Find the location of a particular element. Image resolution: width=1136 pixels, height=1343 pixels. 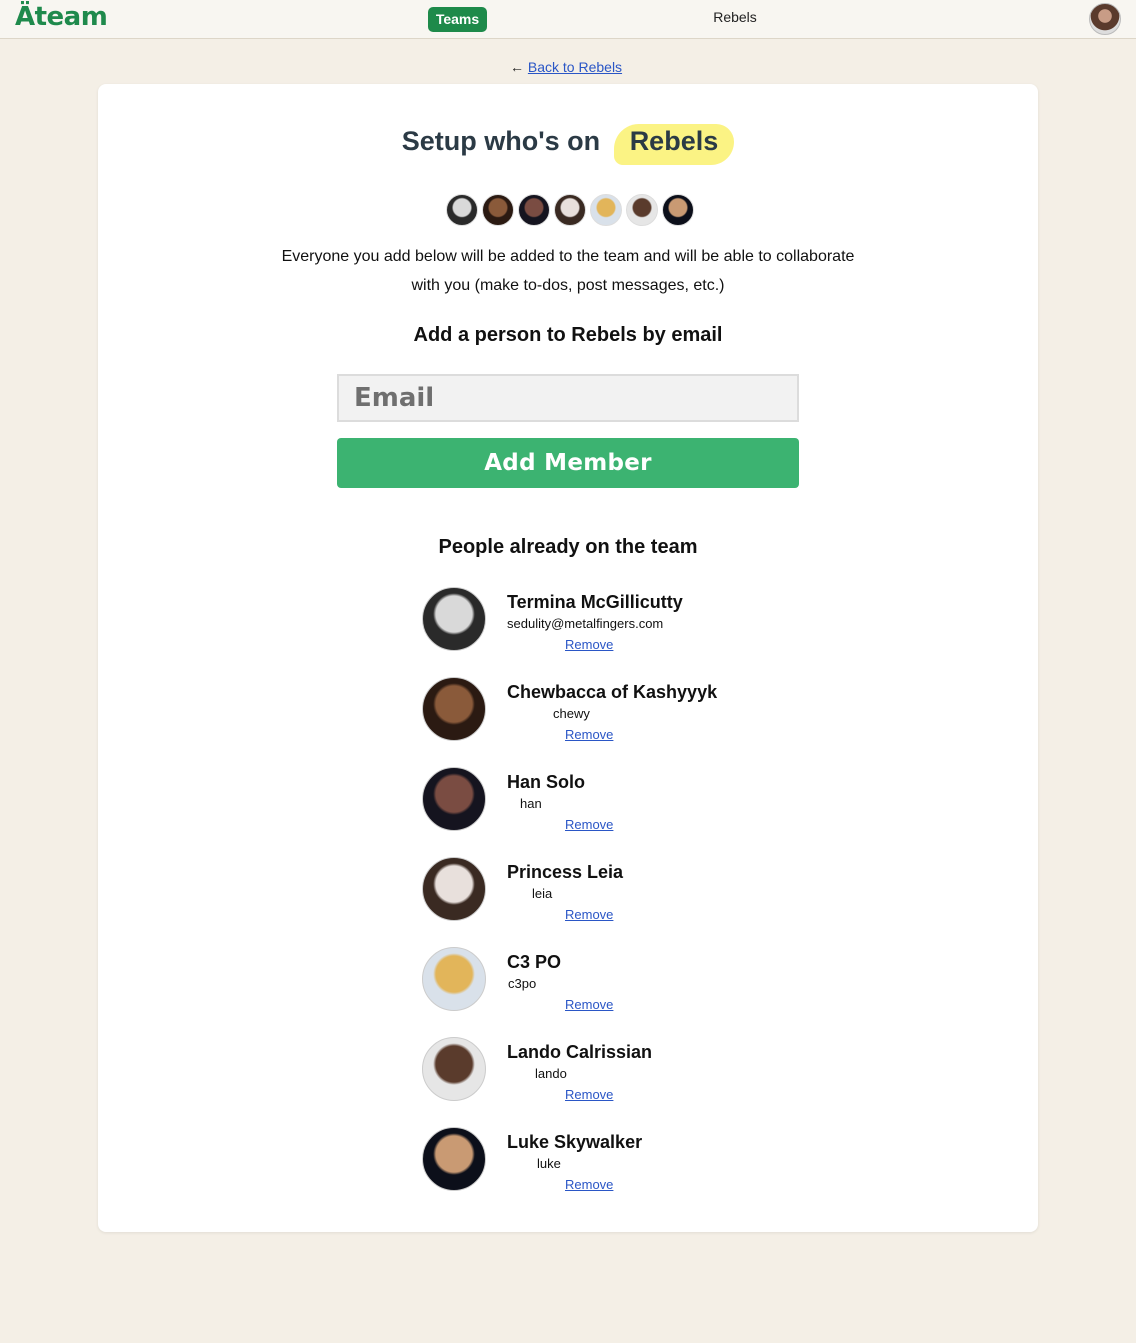

member-row: Luke Skywalker luke Remove is located at coordinates (602, 1162).